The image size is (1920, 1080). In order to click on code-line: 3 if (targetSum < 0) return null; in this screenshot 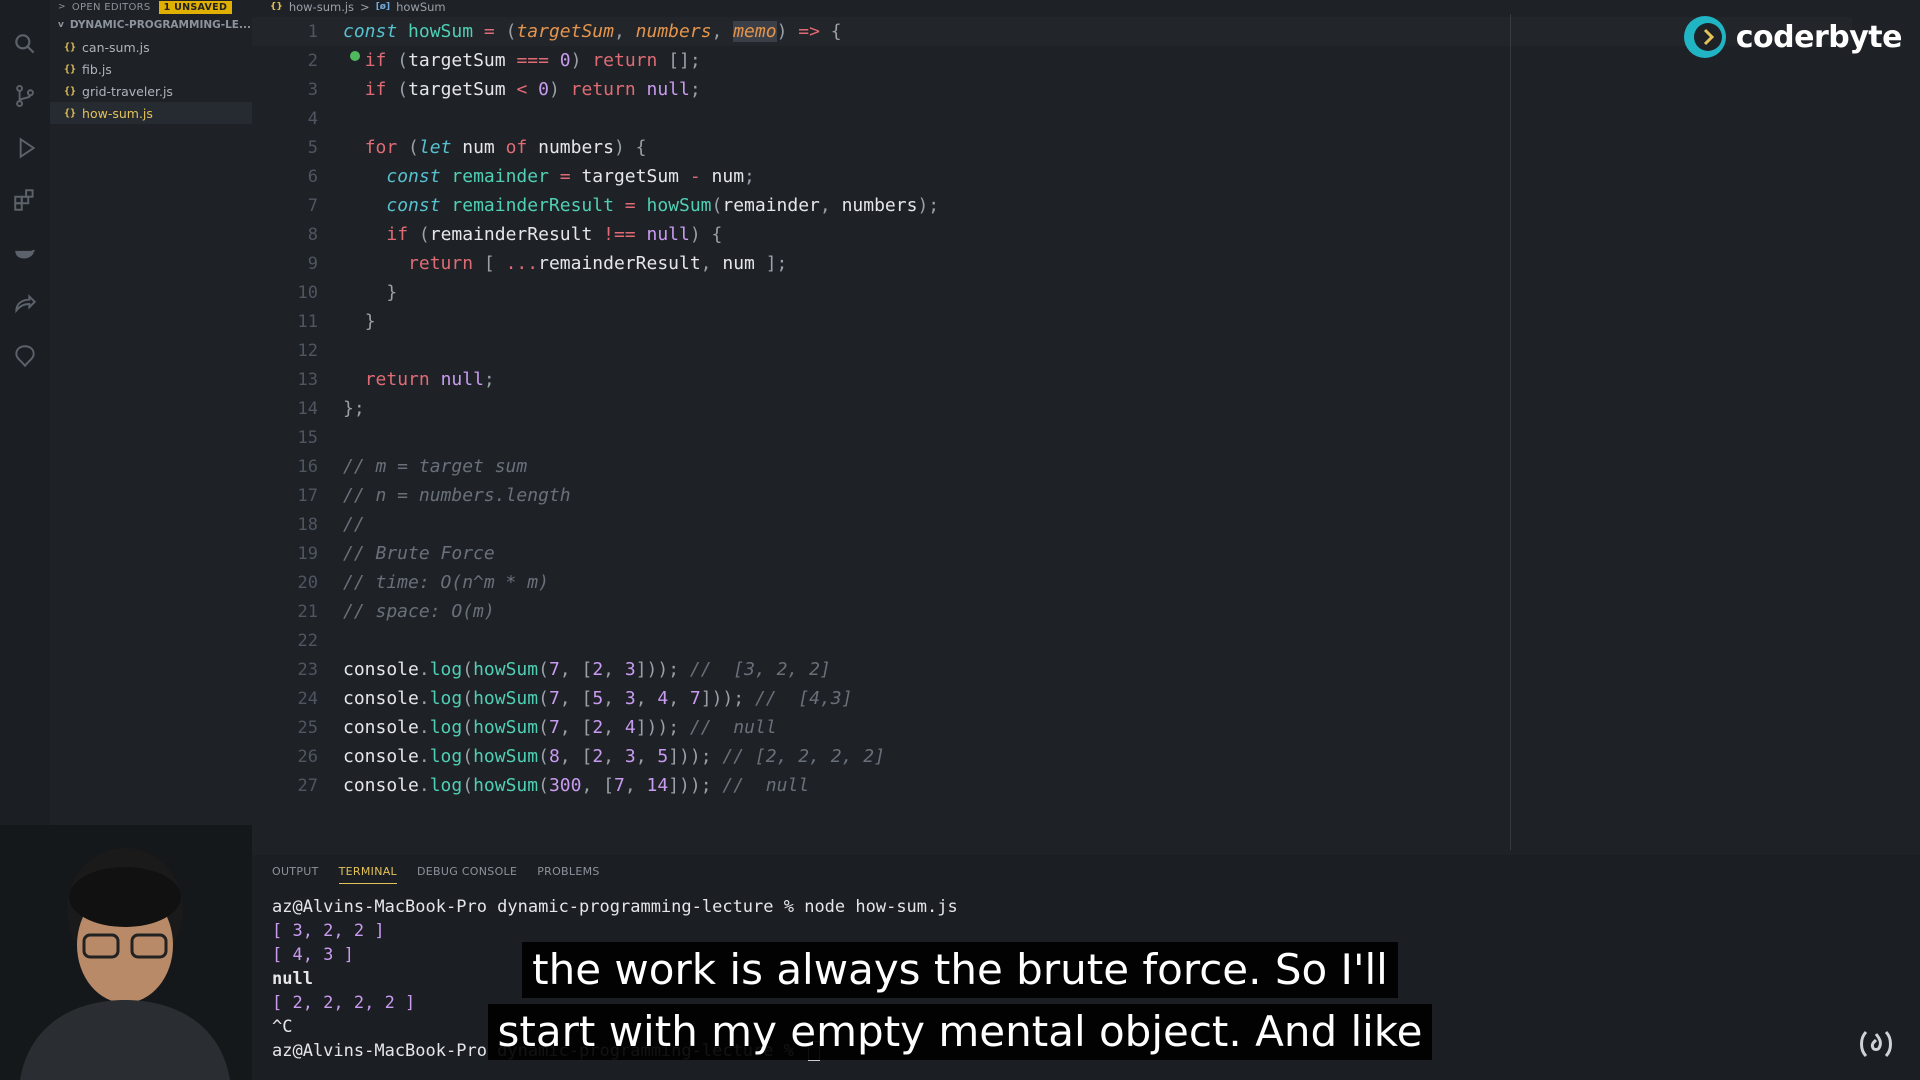, I will do `click(1052, 89)`.